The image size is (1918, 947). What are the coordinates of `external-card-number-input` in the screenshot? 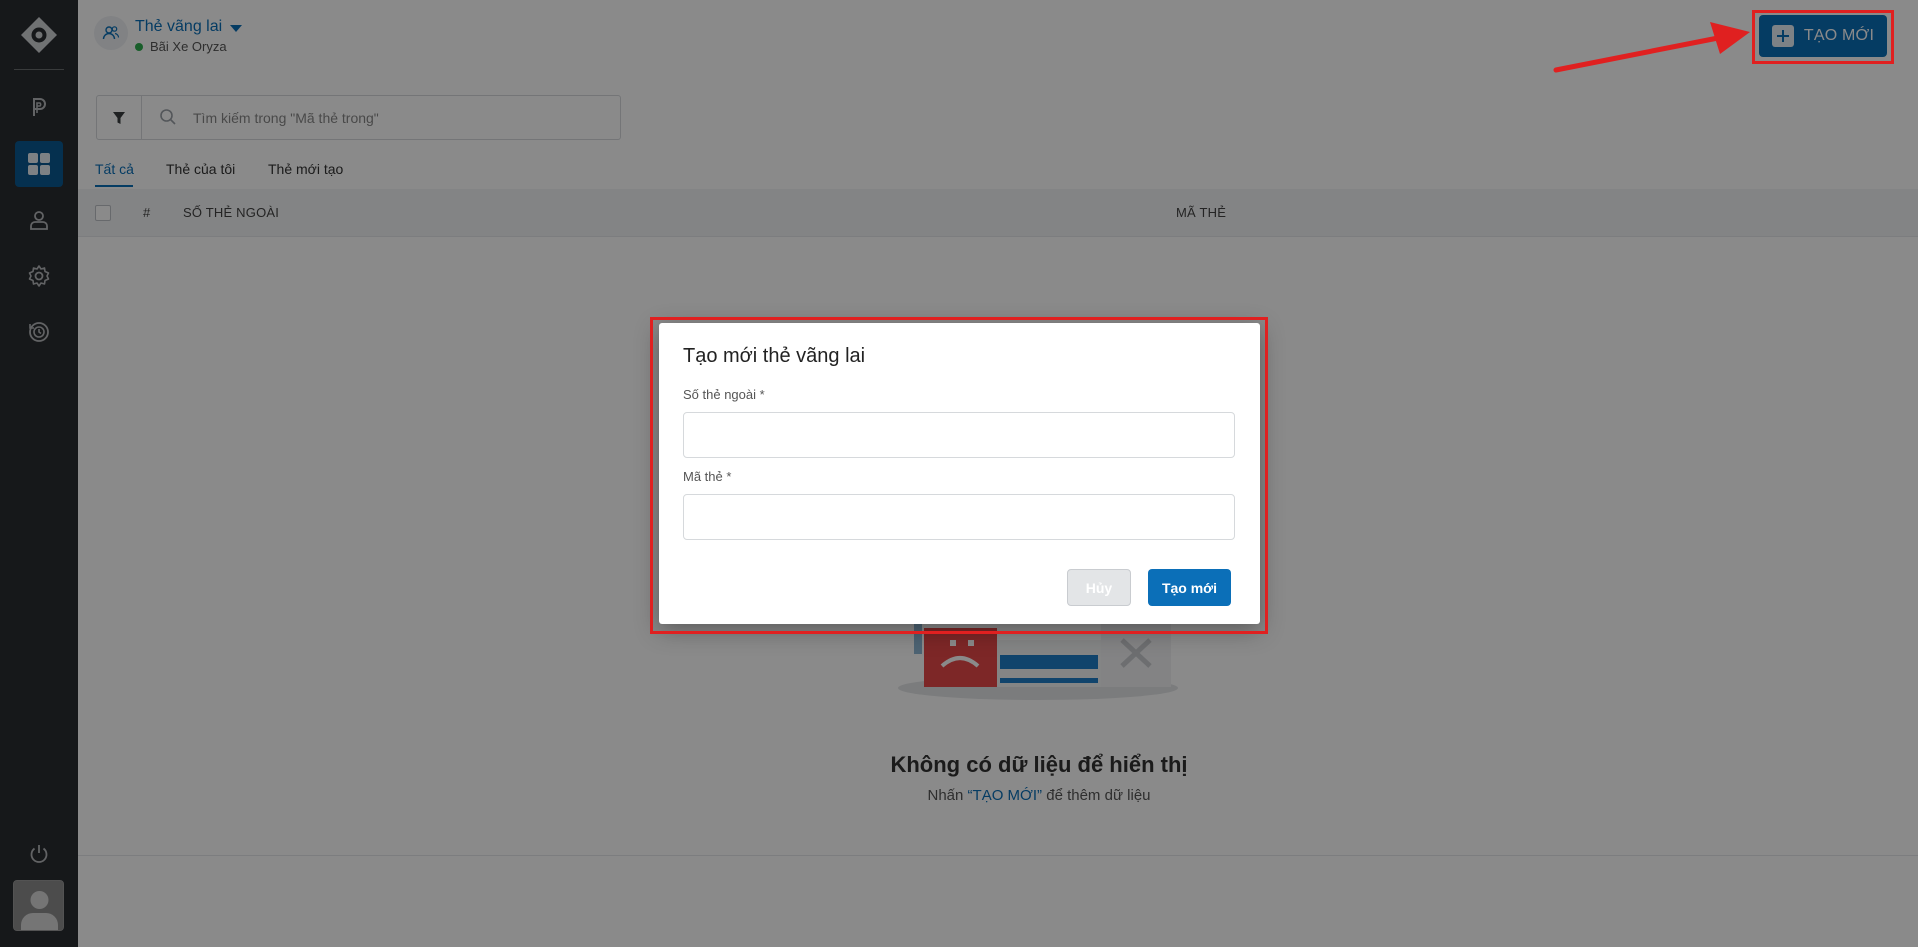 It's located at (959, 435).